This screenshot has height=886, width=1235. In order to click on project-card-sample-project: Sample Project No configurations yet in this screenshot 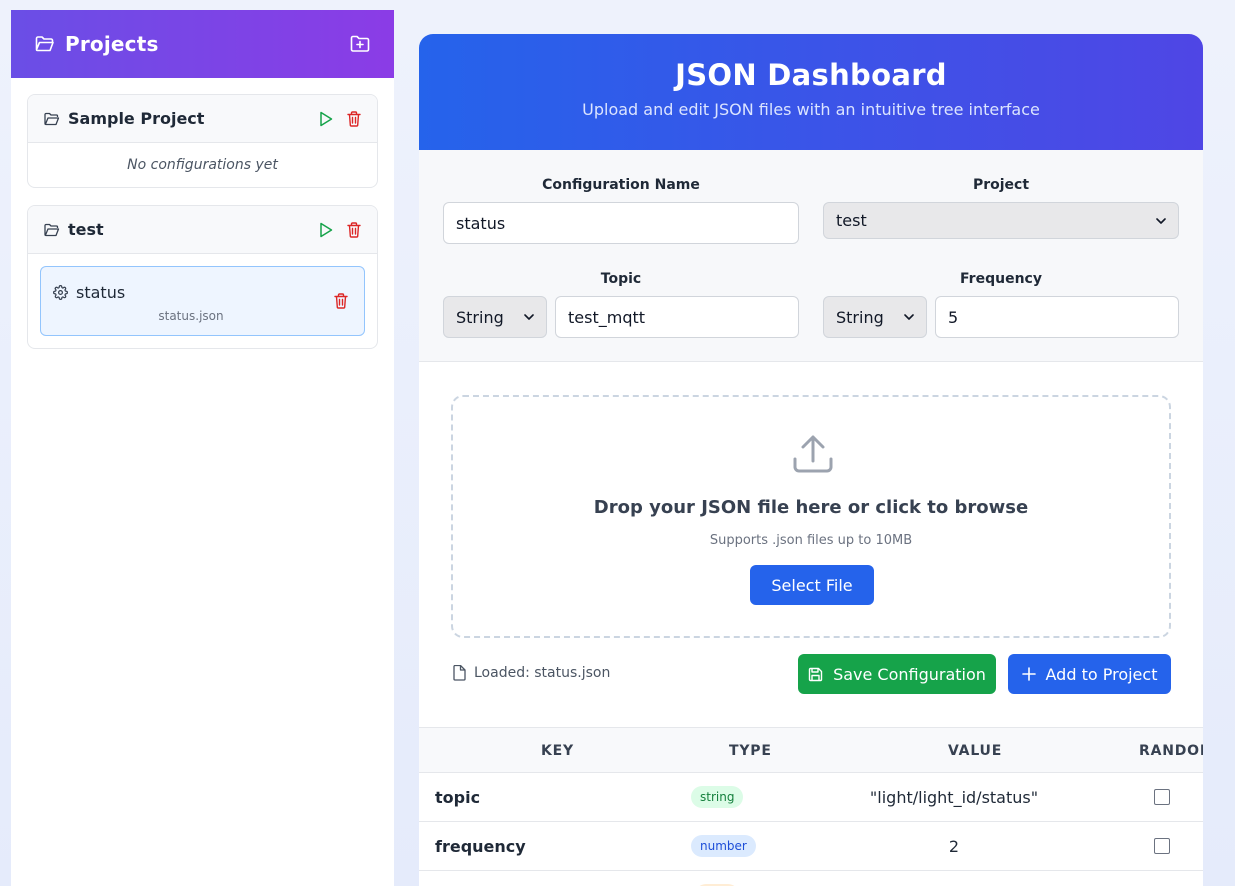, I will do `click(202, 141)`.